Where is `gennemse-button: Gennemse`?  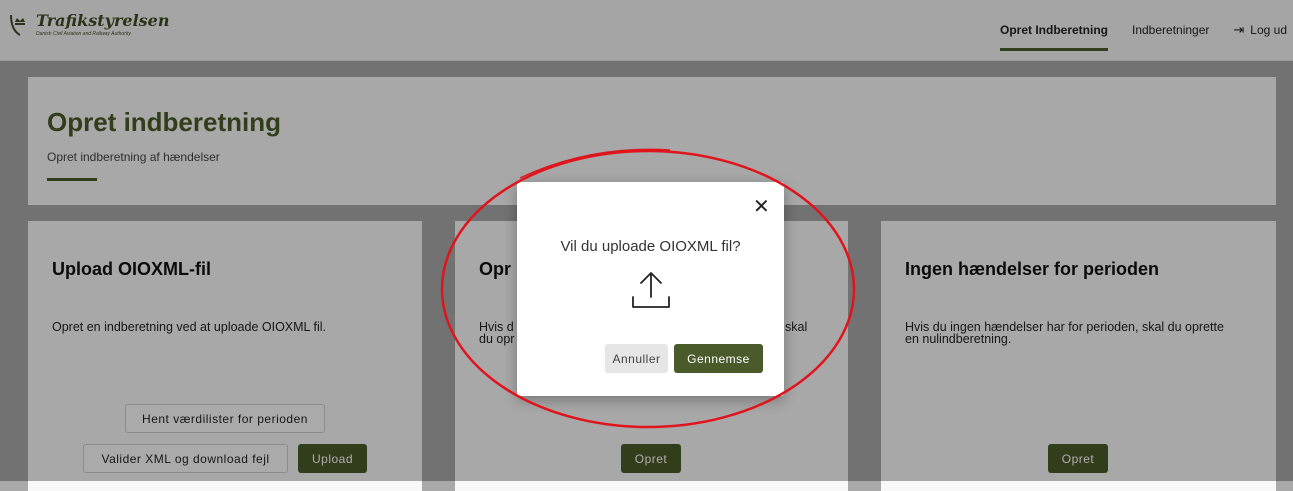 gennemse-button: Gennemse is located at coordinates (718, 358).